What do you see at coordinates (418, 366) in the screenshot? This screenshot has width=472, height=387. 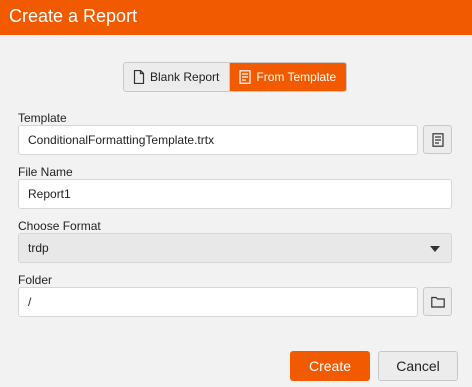 I see `cancel-button: Cancel` at bounding box center [418, 366].